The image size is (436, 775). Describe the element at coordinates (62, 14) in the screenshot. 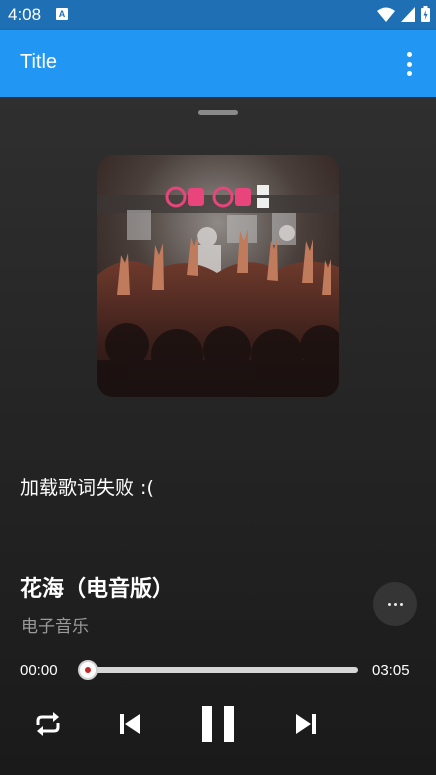

I see `notification-app-icon: A` at that location.